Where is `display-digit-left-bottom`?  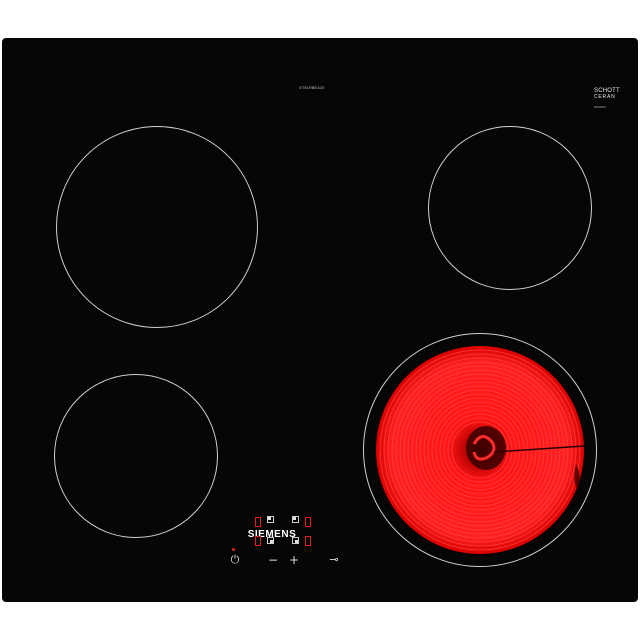
display-digit-left-bottom is located at coordinates (258, 541).